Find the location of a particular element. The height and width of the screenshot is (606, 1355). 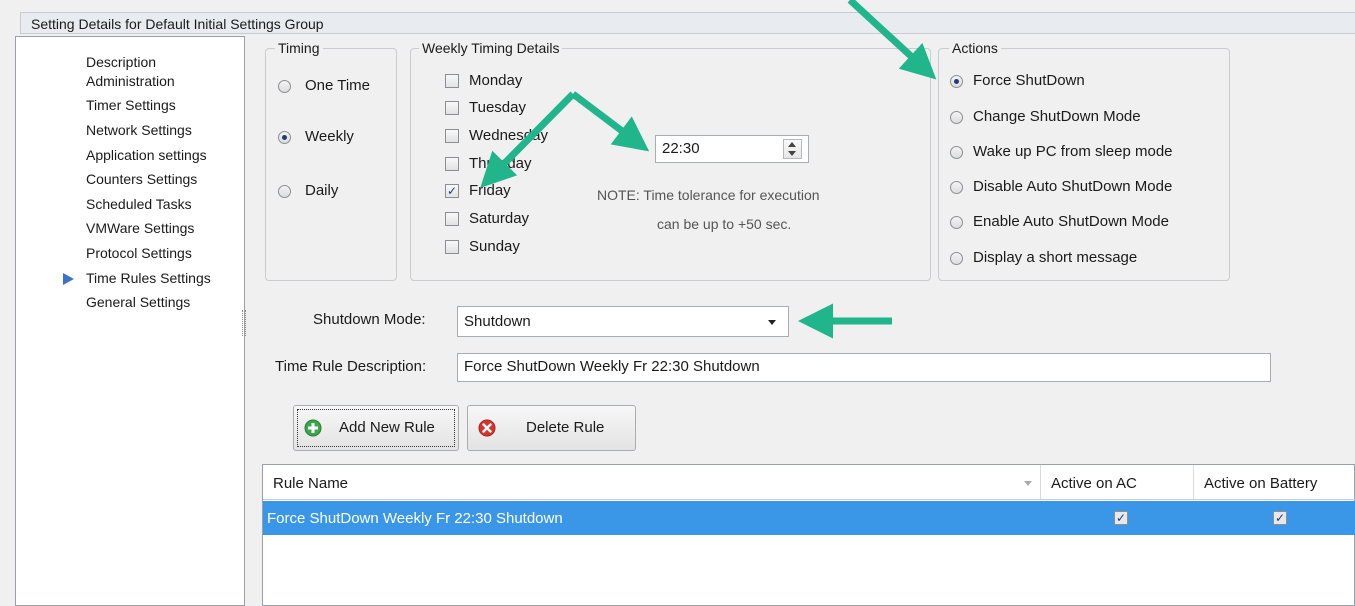

arrow-to-friday is located at coordinates (528, 139).